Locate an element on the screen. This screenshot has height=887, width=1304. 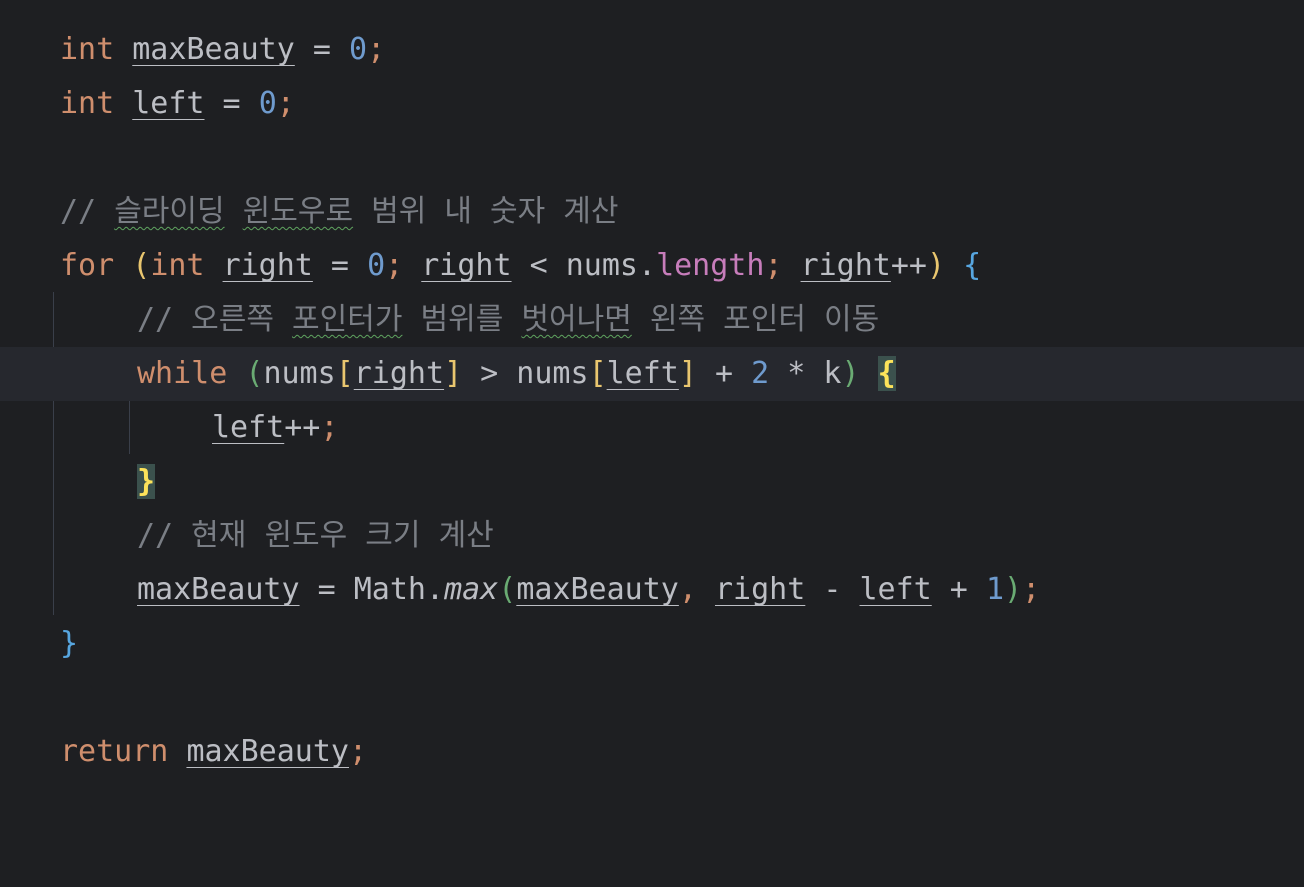
comment: // 슬라이딩 윈도우로 범위 내 숫자 계산 is located at coordinates (339, 211).